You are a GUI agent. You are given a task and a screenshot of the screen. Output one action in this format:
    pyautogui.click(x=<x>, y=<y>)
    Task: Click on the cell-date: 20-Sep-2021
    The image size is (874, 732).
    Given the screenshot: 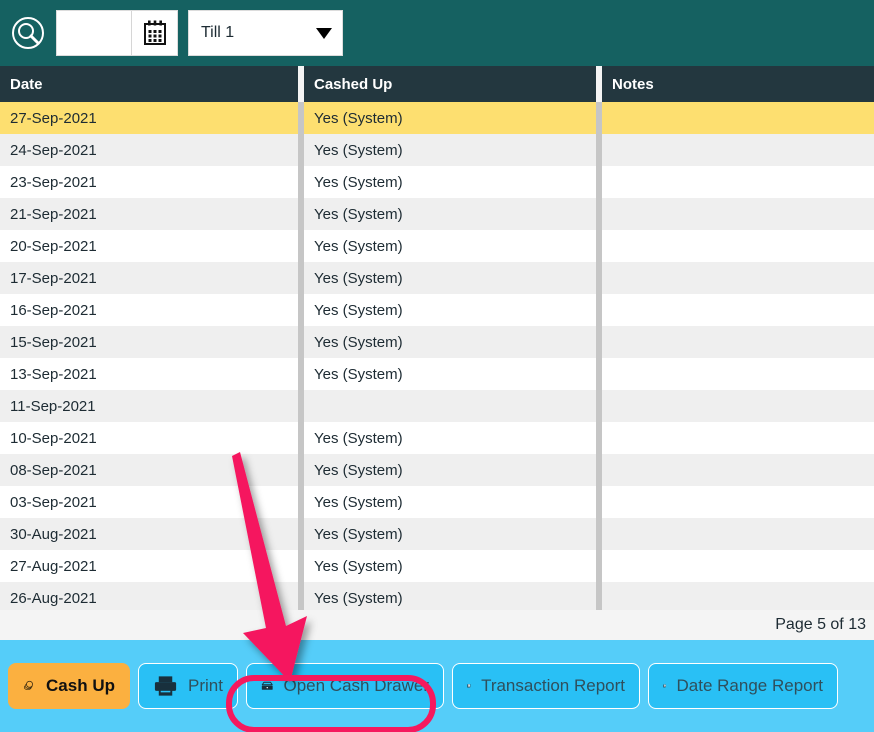 What is the action you would take?
    pyautogui.click(x=53, y=246)
    